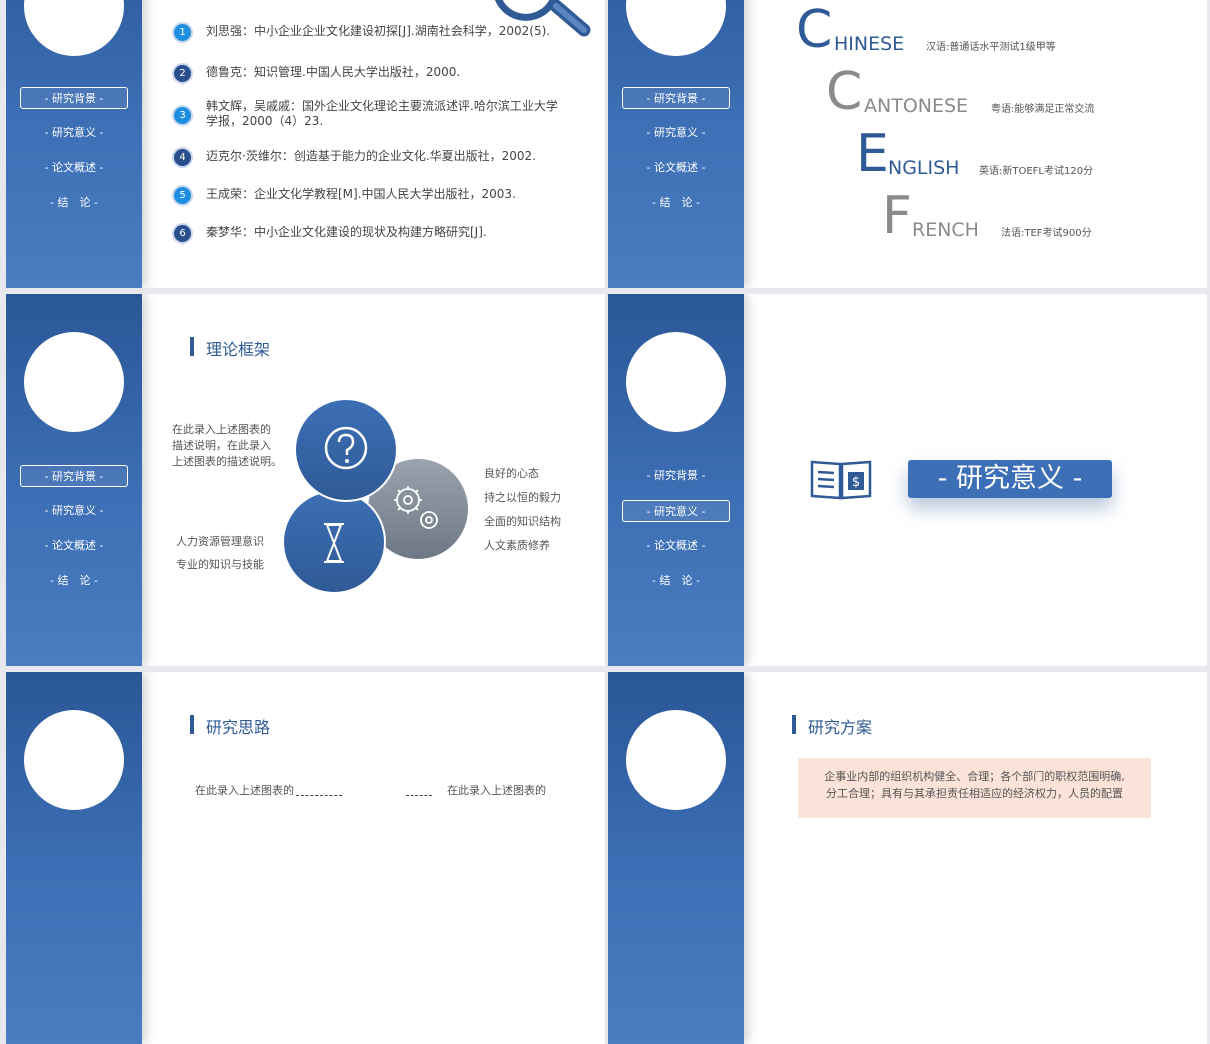 This screenshot has height=1044, width=1210. What do you see at coordinates (872, 154) in the screenshot?
I see `language-initial: E` at bounding box center [872, 154].